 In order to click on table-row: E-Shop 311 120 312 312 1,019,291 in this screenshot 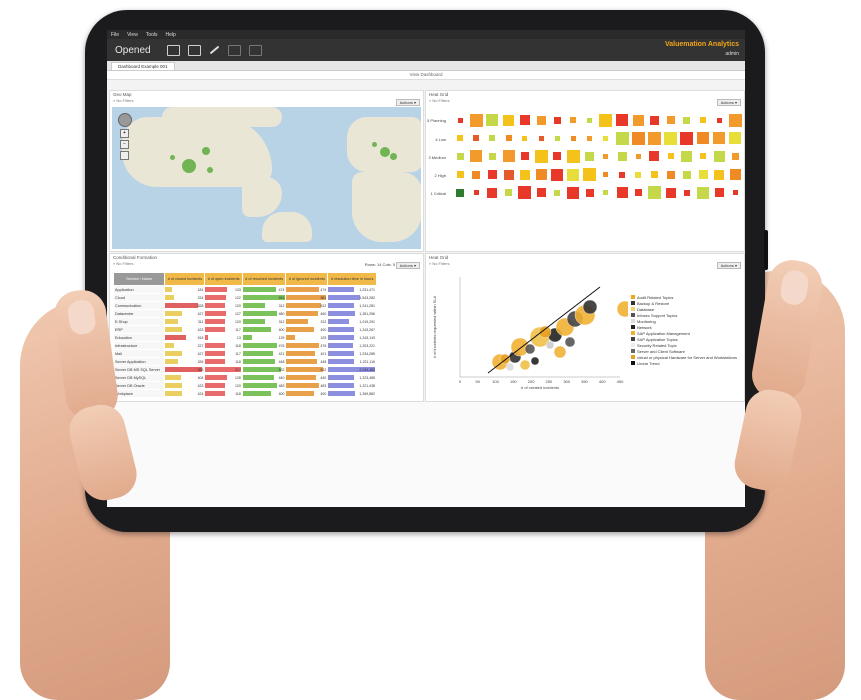, I will do `click(244, 321)`.